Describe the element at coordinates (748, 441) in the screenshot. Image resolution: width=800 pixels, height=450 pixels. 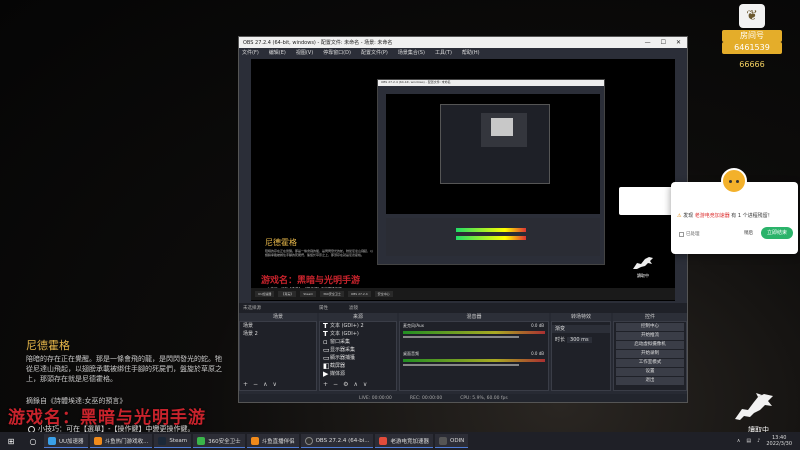
I see `network-icon: ▤` at that location.